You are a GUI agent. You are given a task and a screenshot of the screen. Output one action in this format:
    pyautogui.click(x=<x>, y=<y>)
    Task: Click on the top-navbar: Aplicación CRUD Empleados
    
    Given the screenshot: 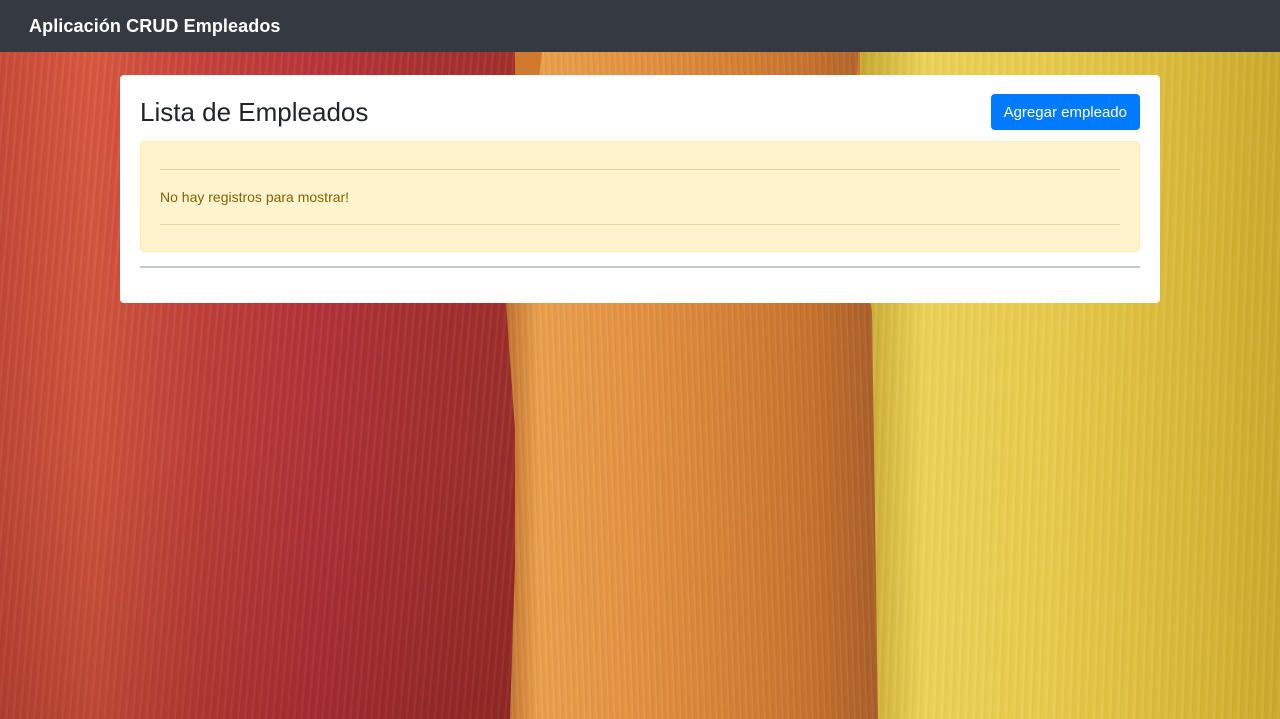 What is the action you would take?
    pyautogui.click(x=640, y=26)
    